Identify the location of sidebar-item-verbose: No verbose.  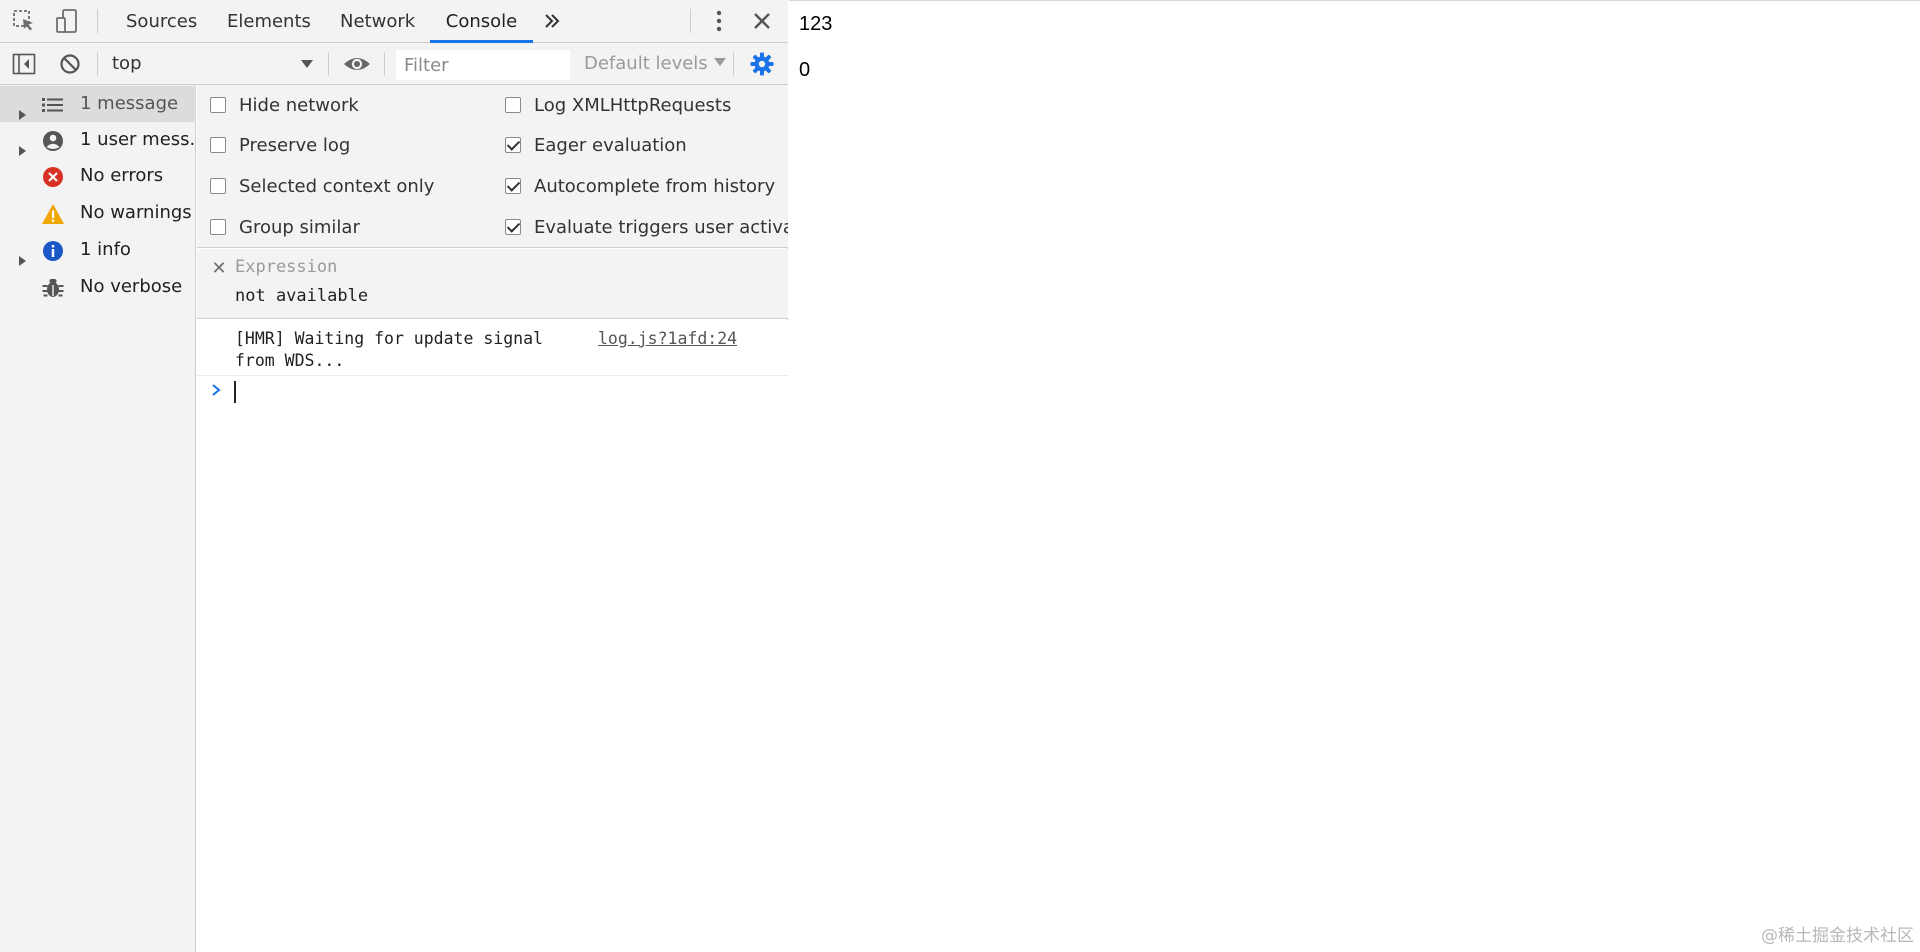
(98, 287).